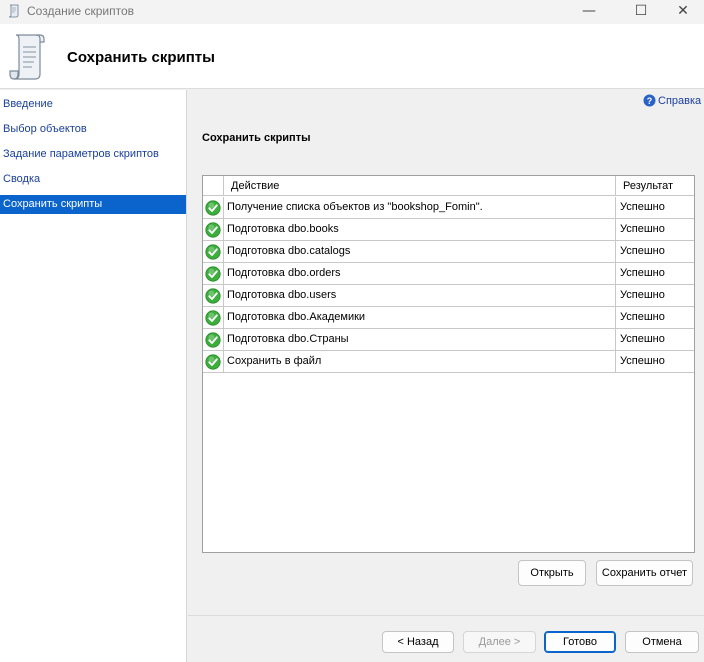 The height and width of the screenshot is (662, 704). I want to click on help-link: ? Справка, so click(672, 100).